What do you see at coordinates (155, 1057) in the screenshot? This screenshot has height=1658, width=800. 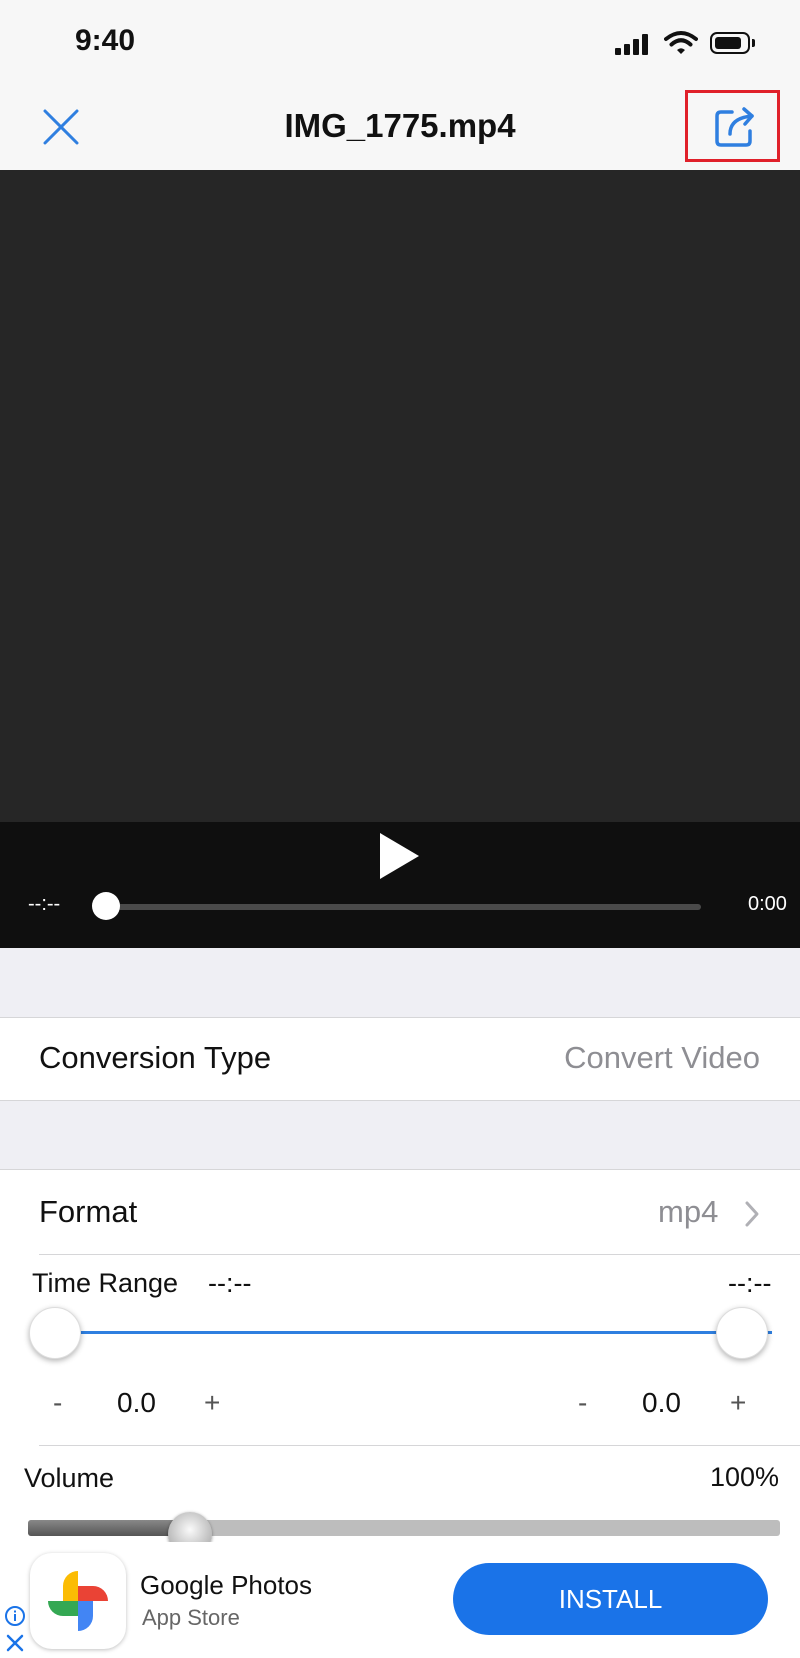 I see `conversion-type-label: Conversion Type` at bounding box center [155, 1057].